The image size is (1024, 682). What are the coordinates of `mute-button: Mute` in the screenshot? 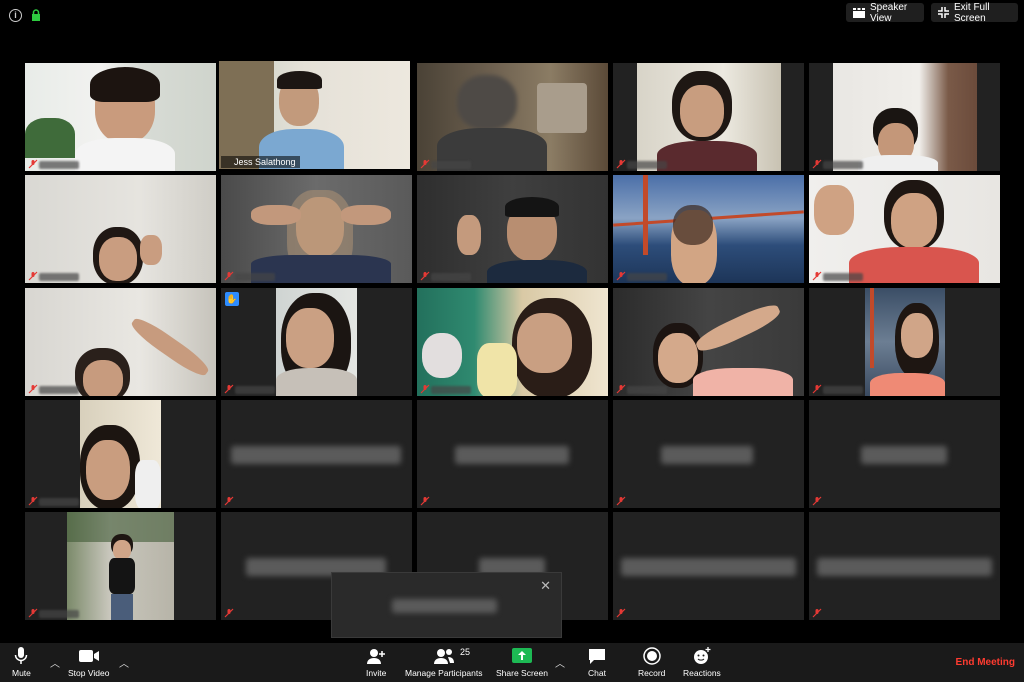 It's located at (21, 662).